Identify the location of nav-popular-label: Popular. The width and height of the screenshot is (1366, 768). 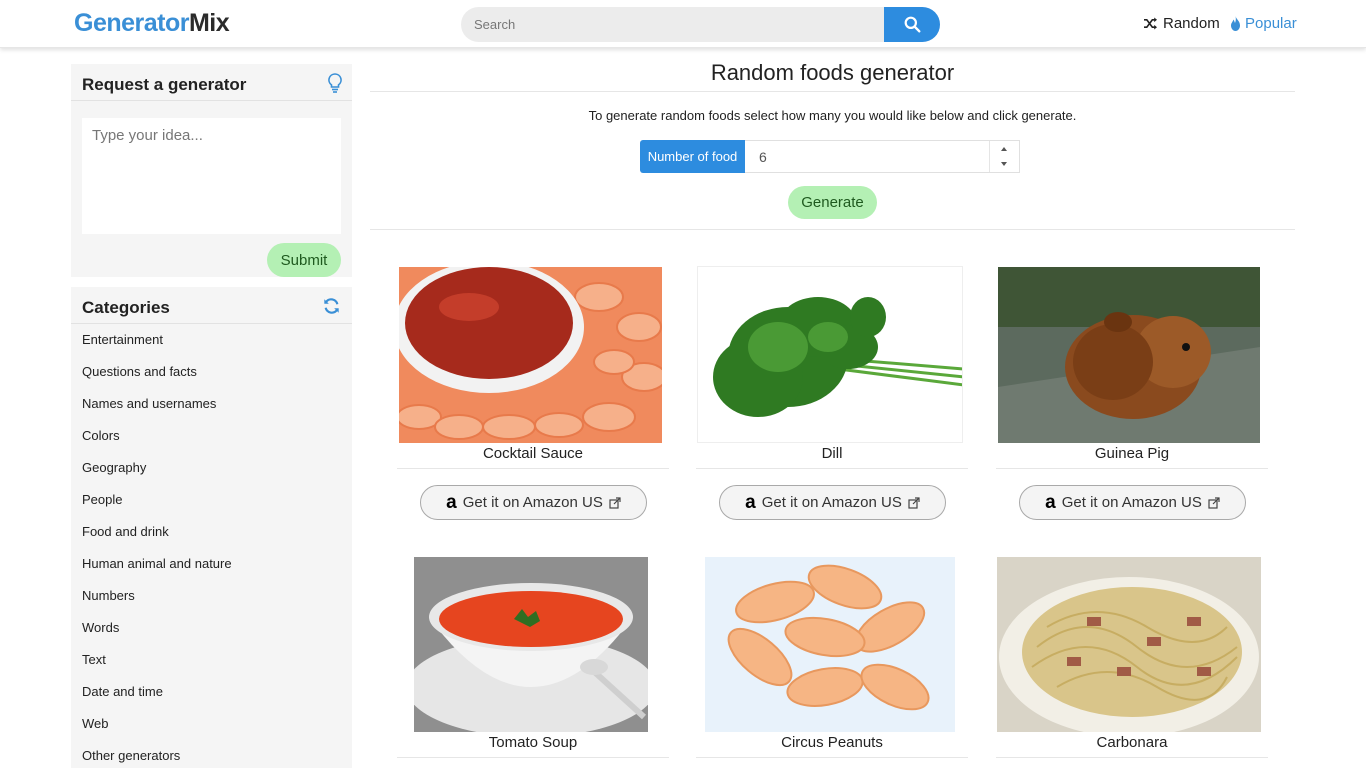
(1271, 23).